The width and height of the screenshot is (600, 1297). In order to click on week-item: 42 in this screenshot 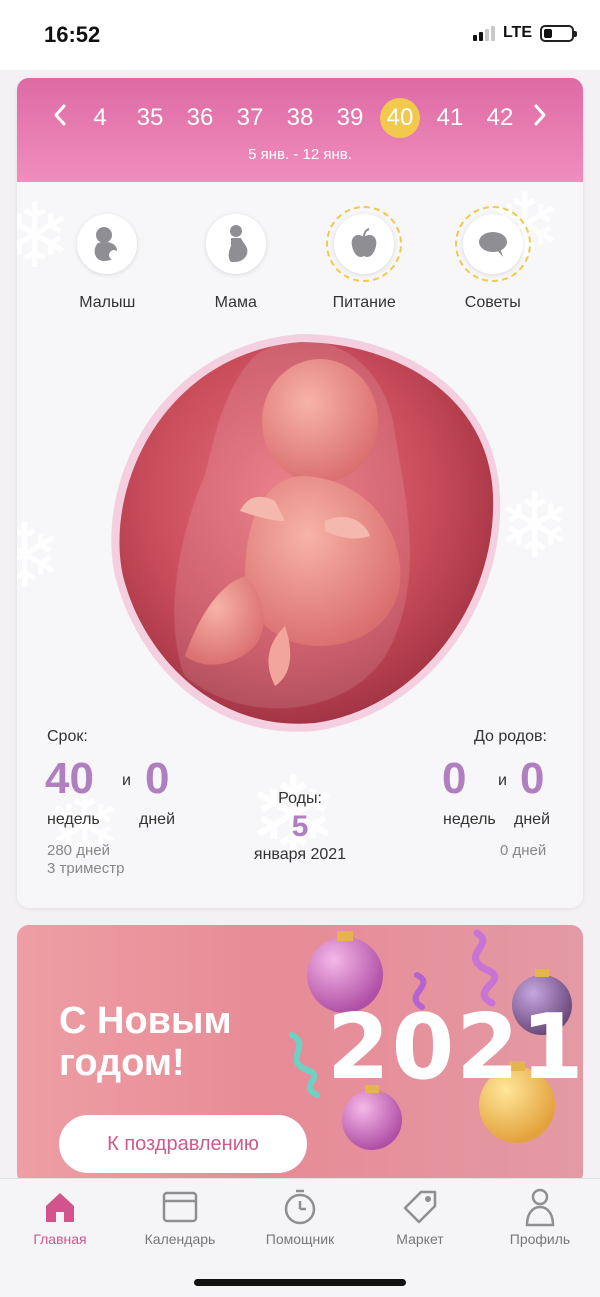, I will do `click(500, 118)`.